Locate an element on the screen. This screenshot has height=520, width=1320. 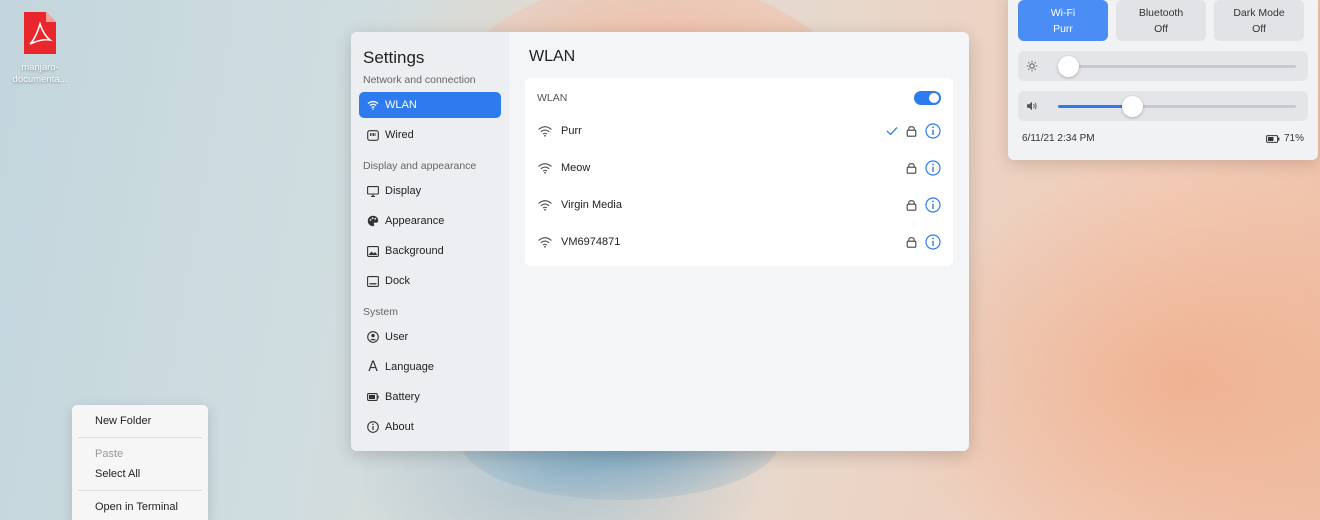
wlan-toggle is located at coordinates (927, 98).